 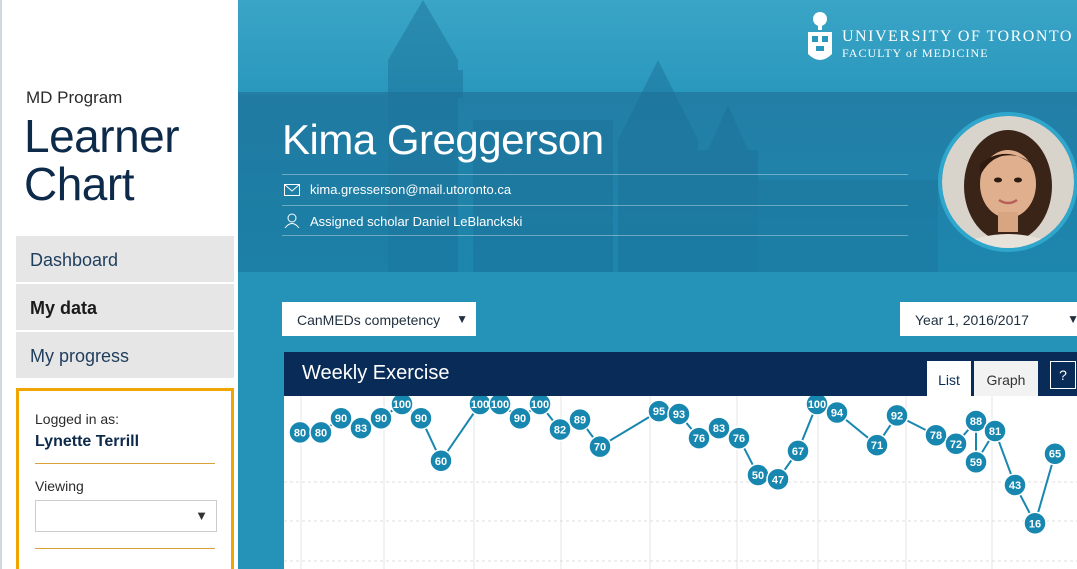 What do you see at coordinates (125, 548) in the screenshot?
I see `divider` at bounding box center [125, 548].